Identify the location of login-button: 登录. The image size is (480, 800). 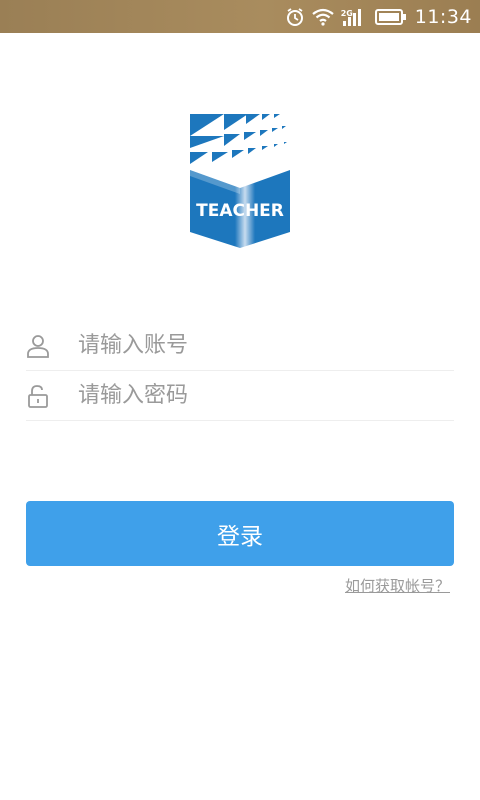
(240, 533).